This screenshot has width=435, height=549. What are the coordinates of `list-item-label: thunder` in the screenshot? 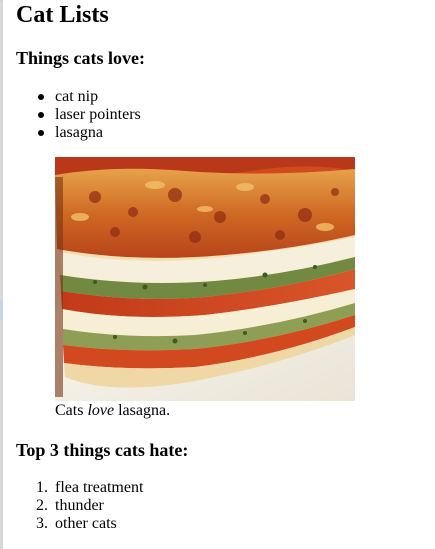 It's located at (79, 505).